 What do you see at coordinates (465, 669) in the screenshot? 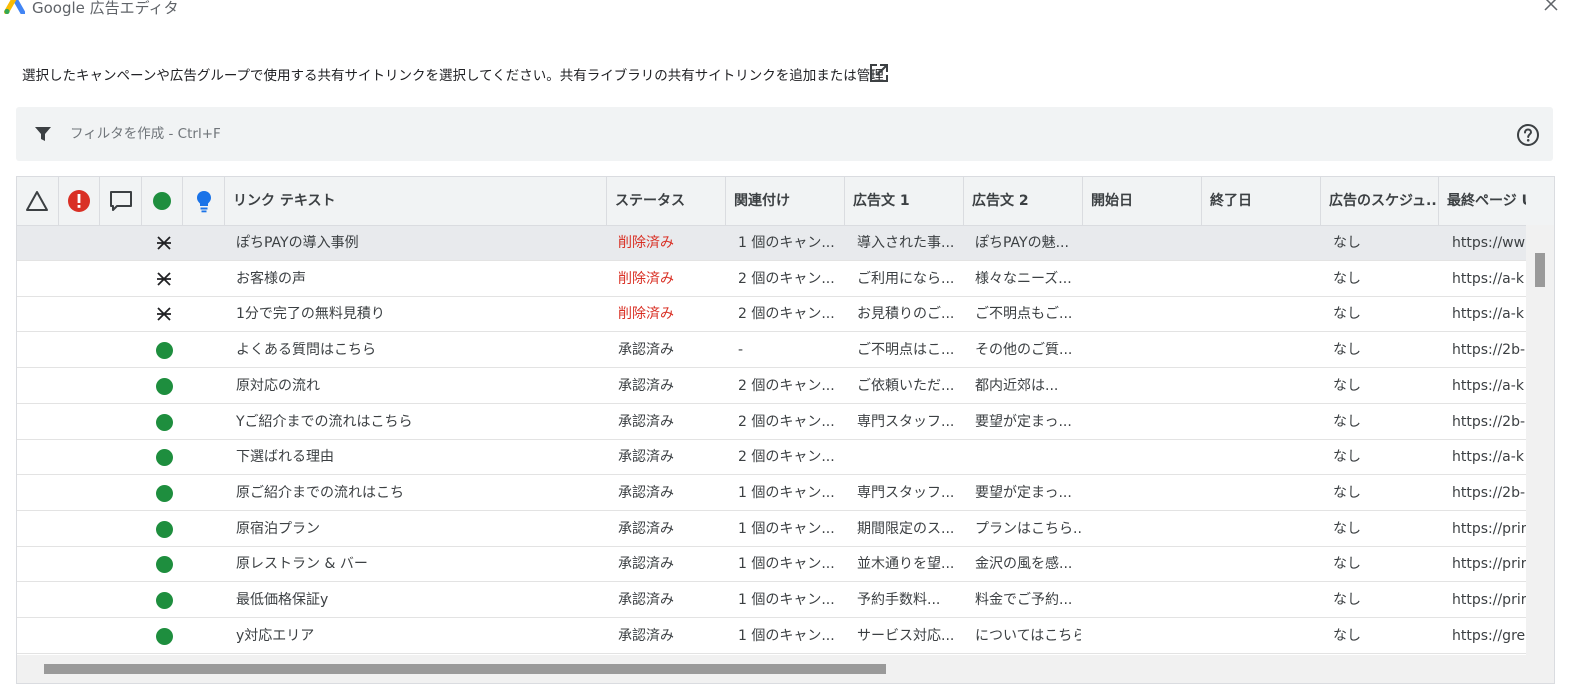
I see `horizontal-scroll-thumb` at bounding box center [465, 669].